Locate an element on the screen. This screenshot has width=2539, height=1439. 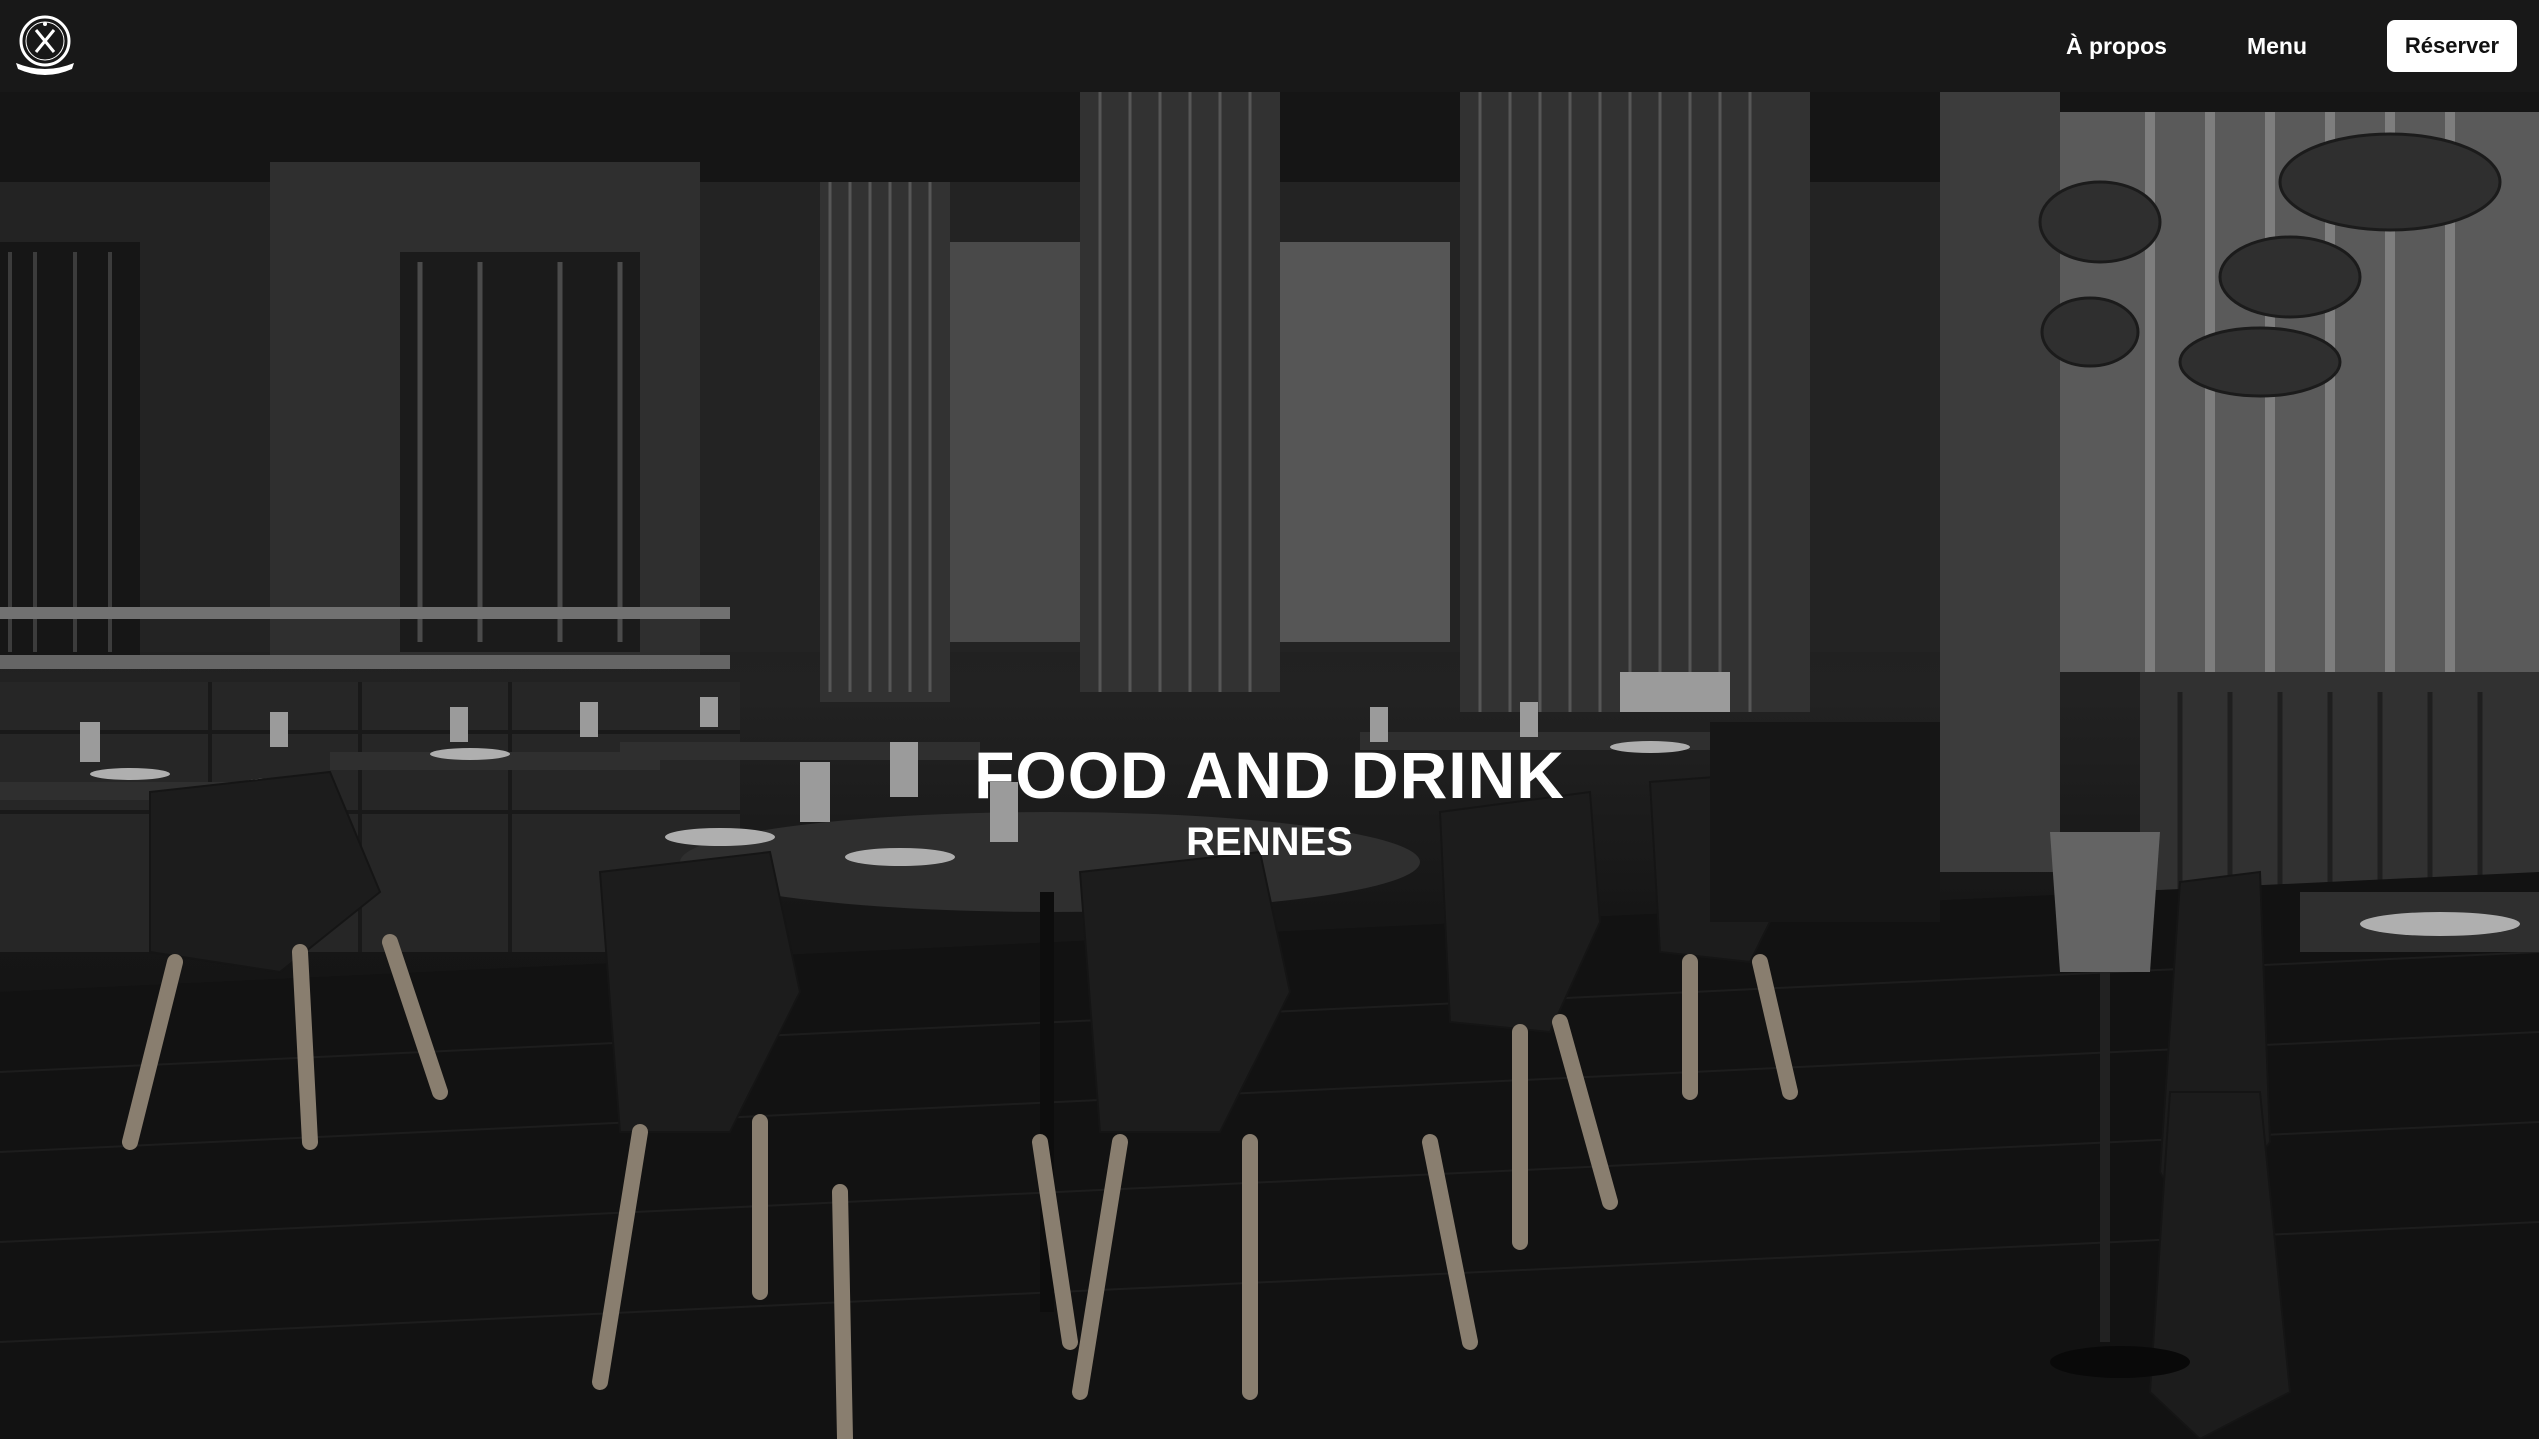
restaurant-logo-icon is located at coordinates (45, 45).